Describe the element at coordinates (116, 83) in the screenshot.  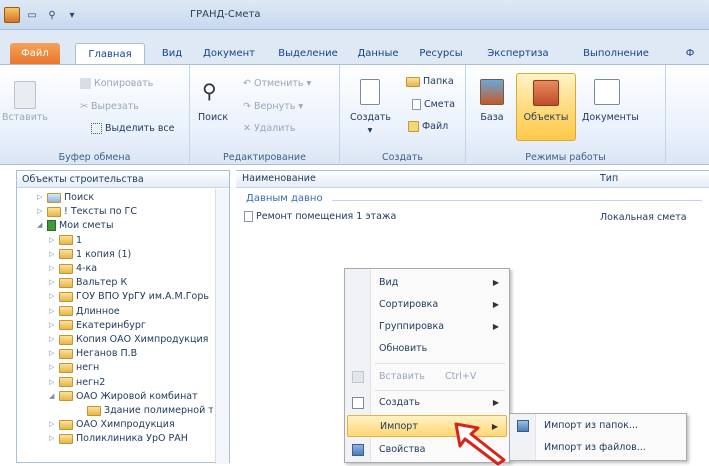
I see `copy-button: Копировать` at that location.